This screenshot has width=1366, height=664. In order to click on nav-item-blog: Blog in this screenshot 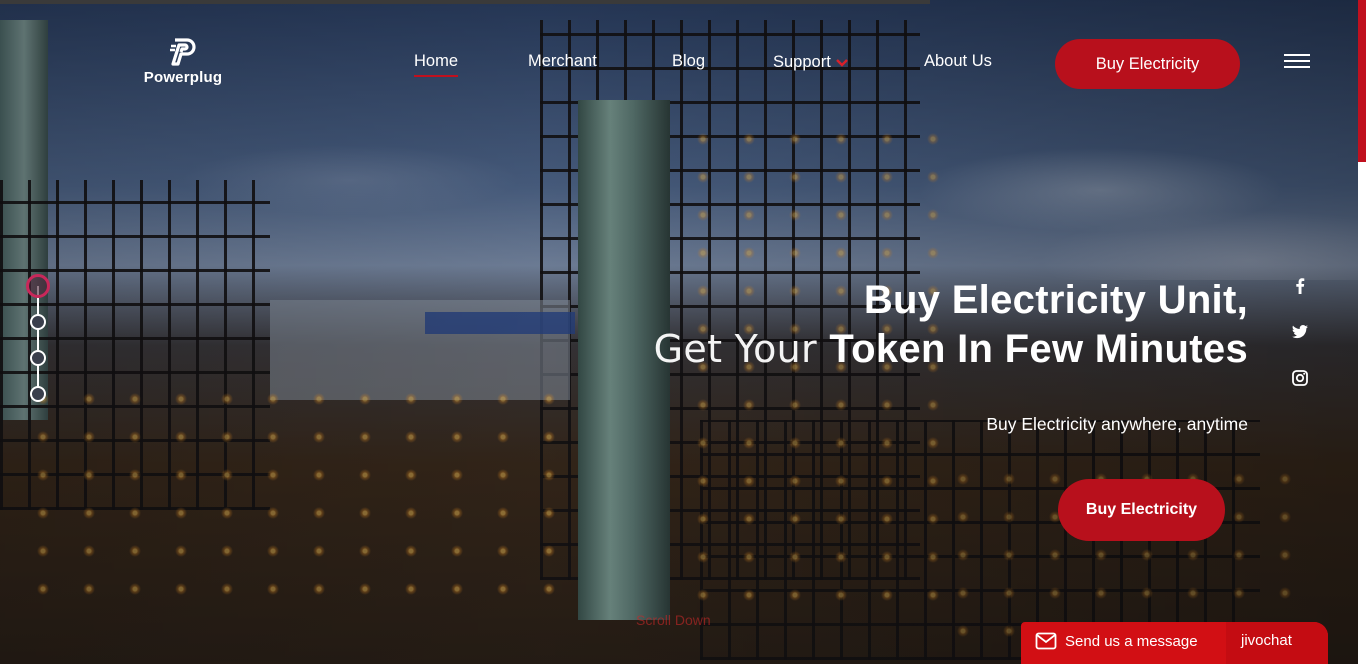, I will do `click(688, 61)`.